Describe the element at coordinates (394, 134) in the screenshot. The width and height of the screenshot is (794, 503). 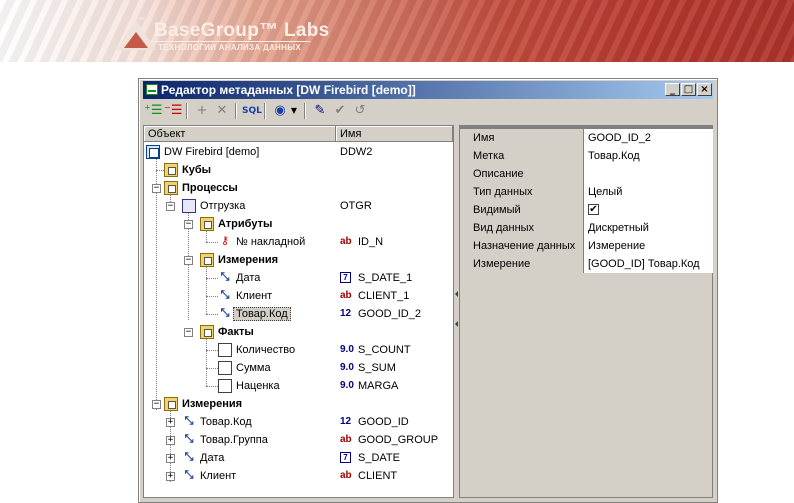
I see `column-header-name: Имя` at that location.